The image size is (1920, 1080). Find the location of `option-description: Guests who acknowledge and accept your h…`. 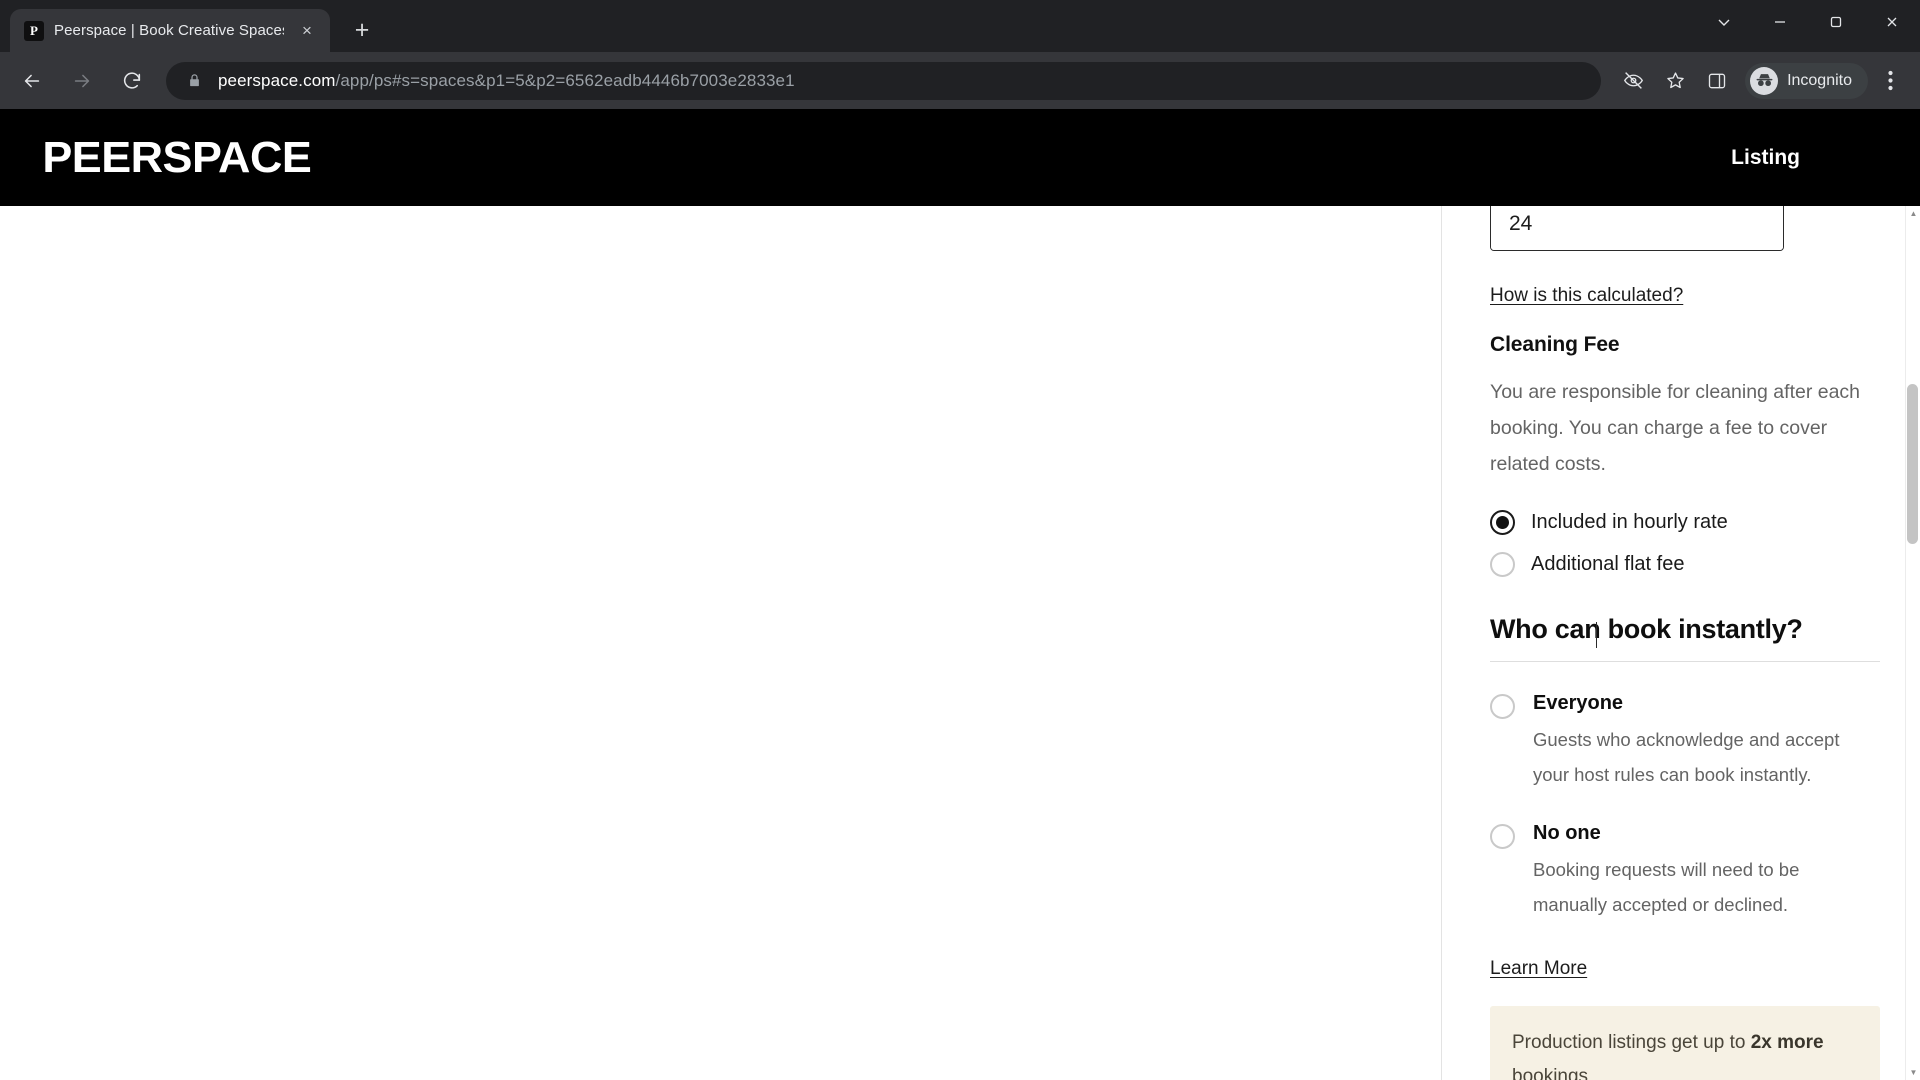

option-description: Guests who acknowledge and accept your h… is located at coordinates (1686, 757).